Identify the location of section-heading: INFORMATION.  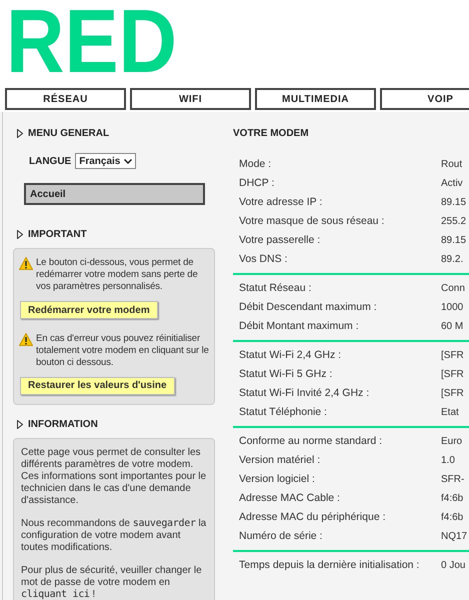
(63, 425).